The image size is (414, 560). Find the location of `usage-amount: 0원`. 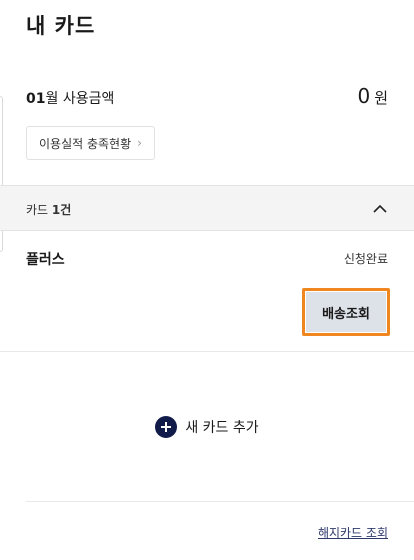

usage-amount: 0원 is located at coordinates (372, 96).